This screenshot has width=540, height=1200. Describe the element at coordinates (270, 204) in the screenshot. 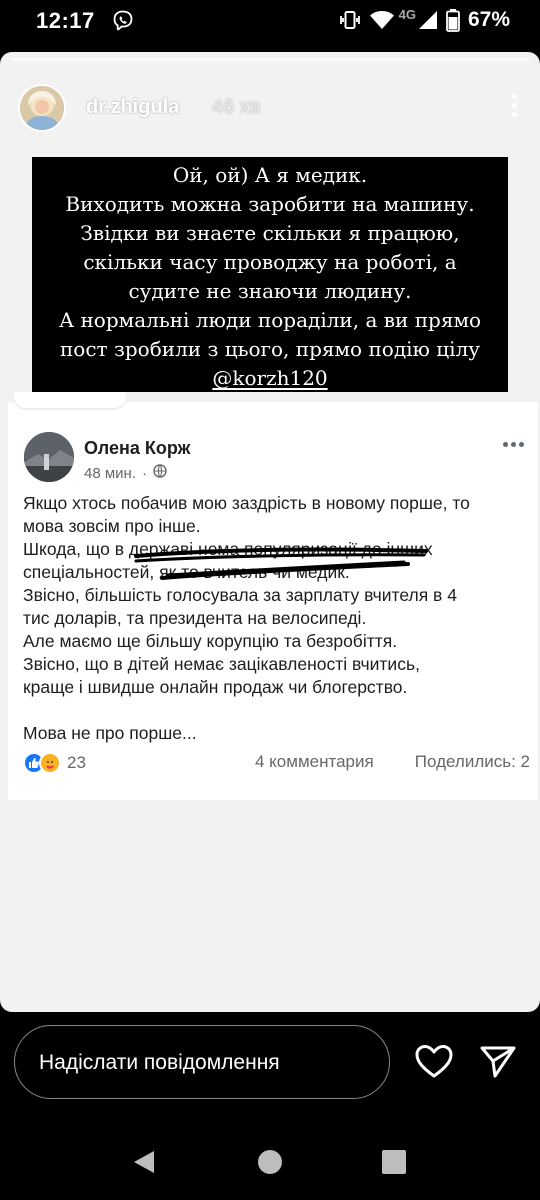

I see `caption-line: Виходить можна заробити на машину.` at that location.